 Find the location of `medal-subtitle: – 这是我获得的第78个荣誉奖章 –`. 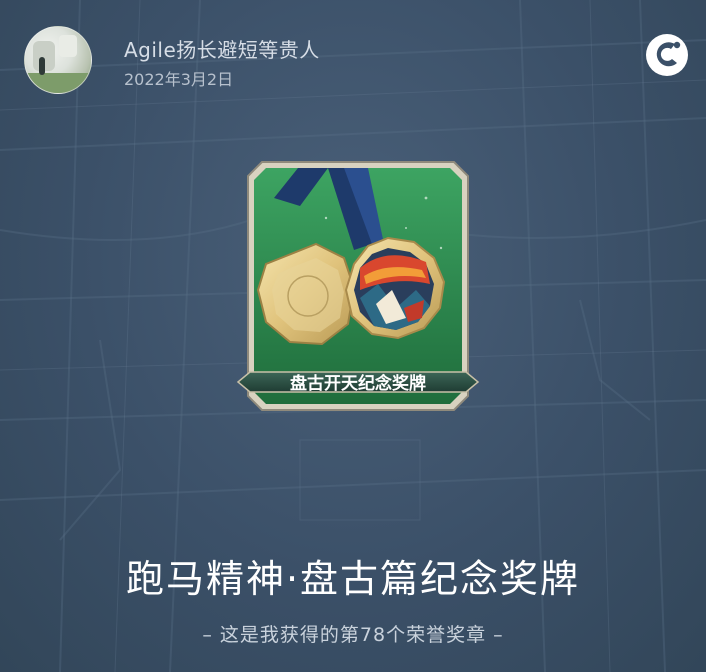

medal-subtitle: – 这是我获得的第78个荣誉奖章 – is located at coordinates (353, 635).